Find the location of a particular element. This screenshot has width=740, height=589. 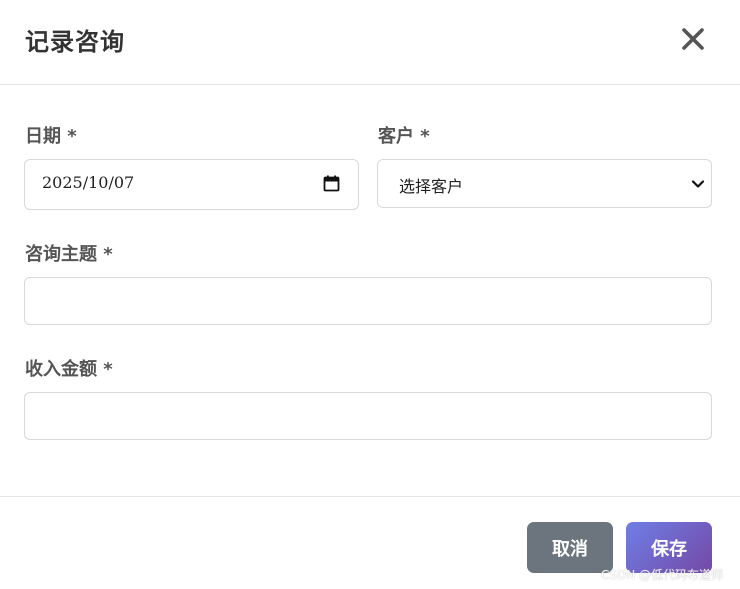

income-input is located at coordinates (368, 416).